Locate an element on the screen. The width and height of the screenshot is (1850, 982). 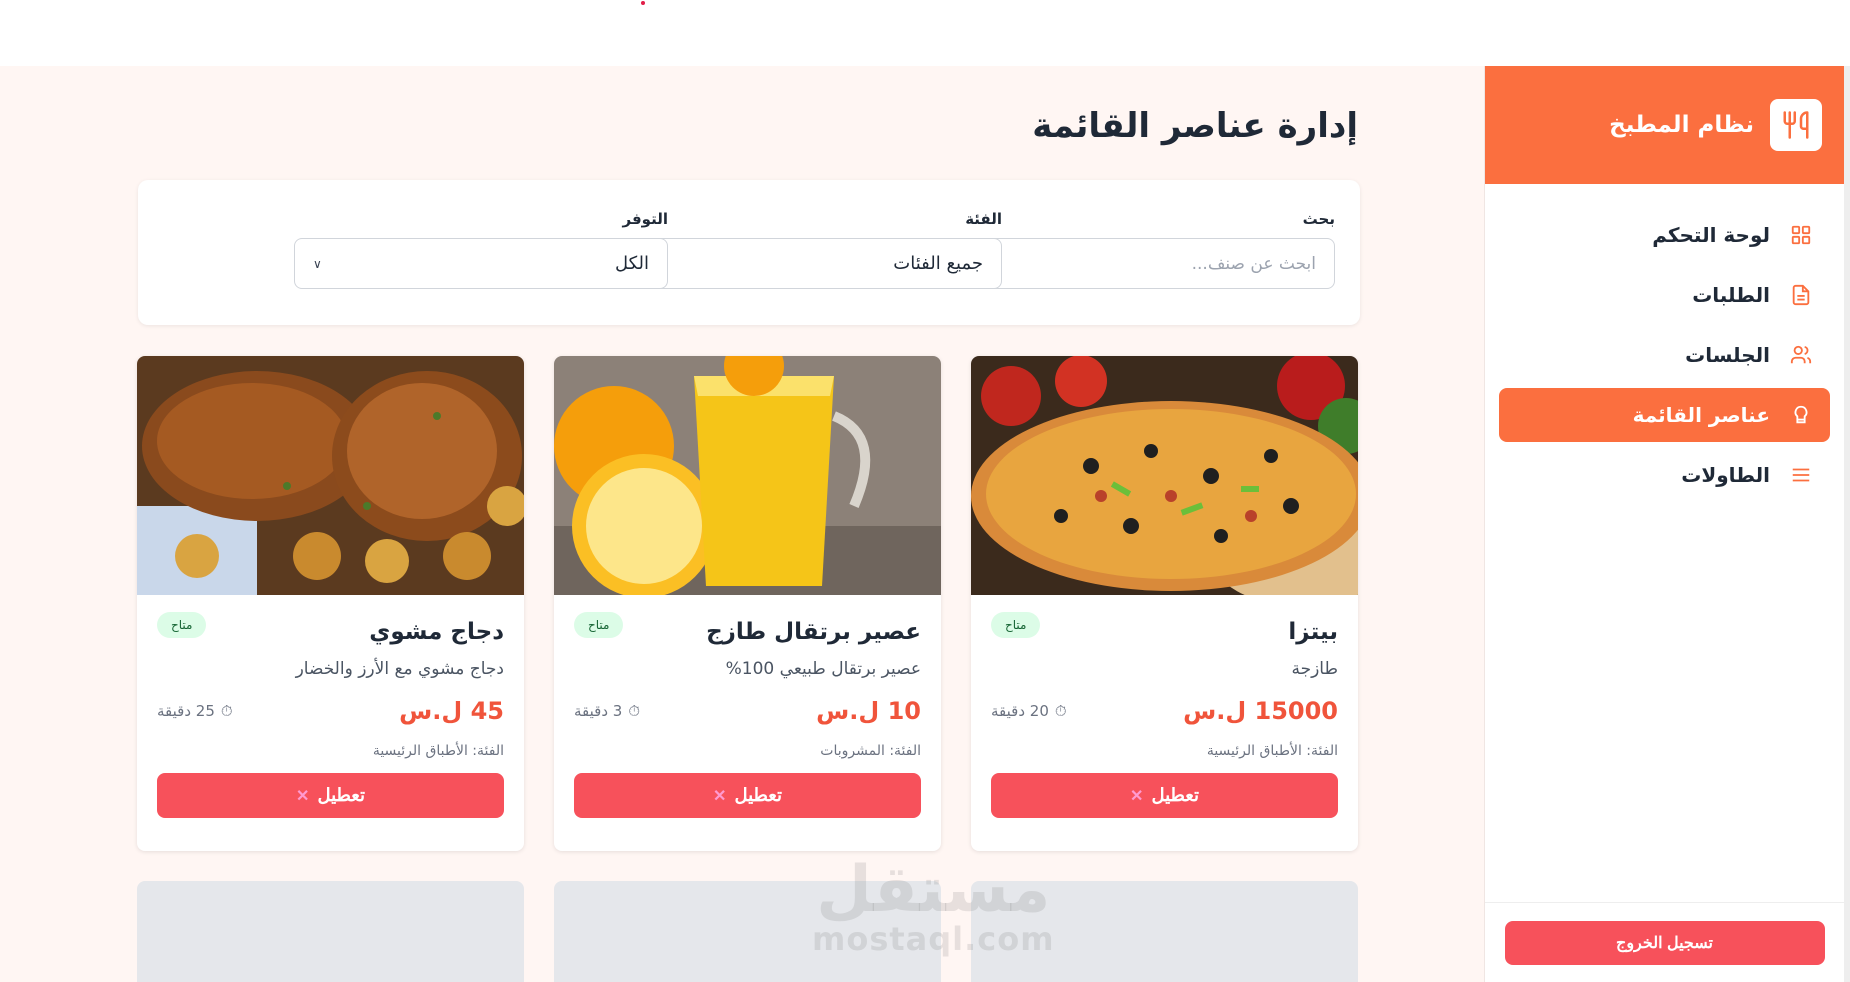
brand-title: نظام المطبخ is located at coordinates (1681, 125).